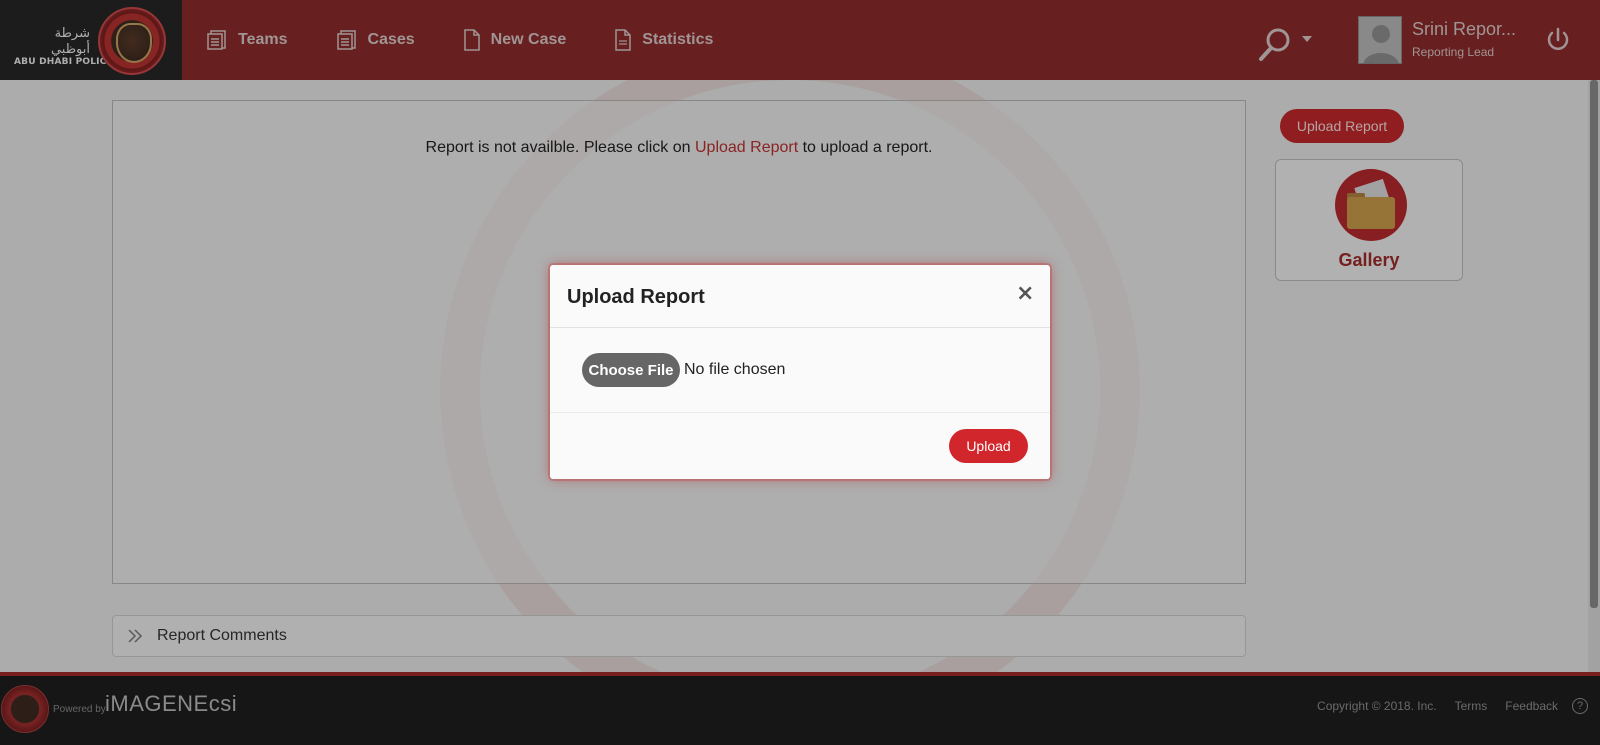 The width and height of the screenshot is (1600, 745). Describe the element at coordinates (636, 297) in the screenshot. I see `modal-title: Upload Report` at that location.